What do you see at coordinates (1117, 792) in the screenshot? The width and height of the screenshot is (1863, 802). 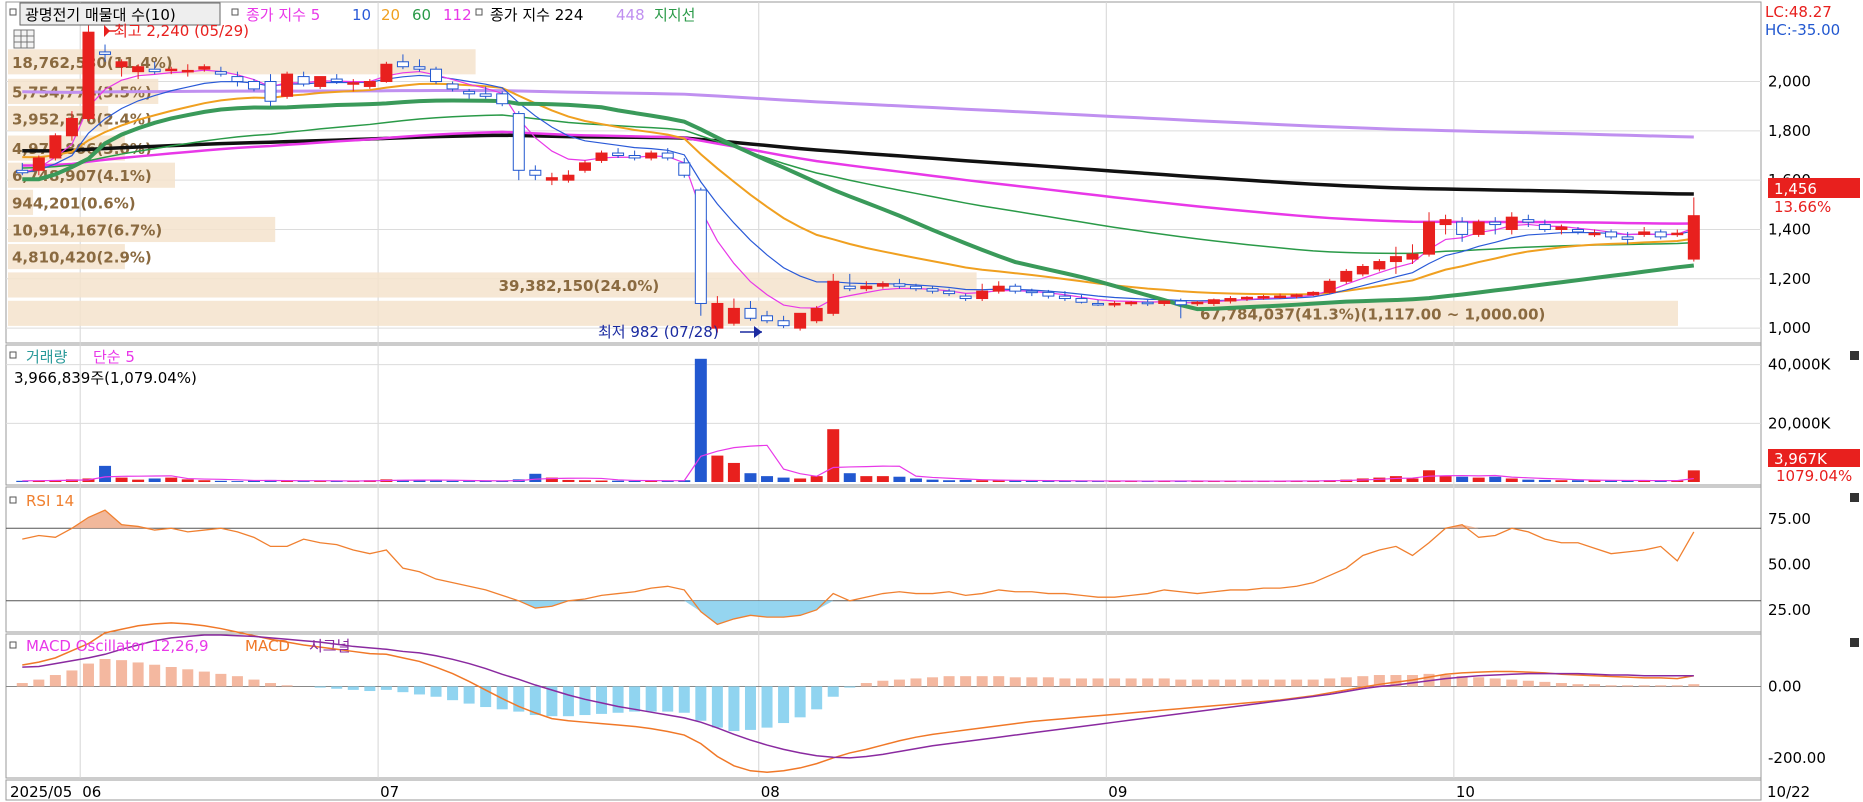 I see `date-tick-label: 09` at bounding box center [1117, 792].